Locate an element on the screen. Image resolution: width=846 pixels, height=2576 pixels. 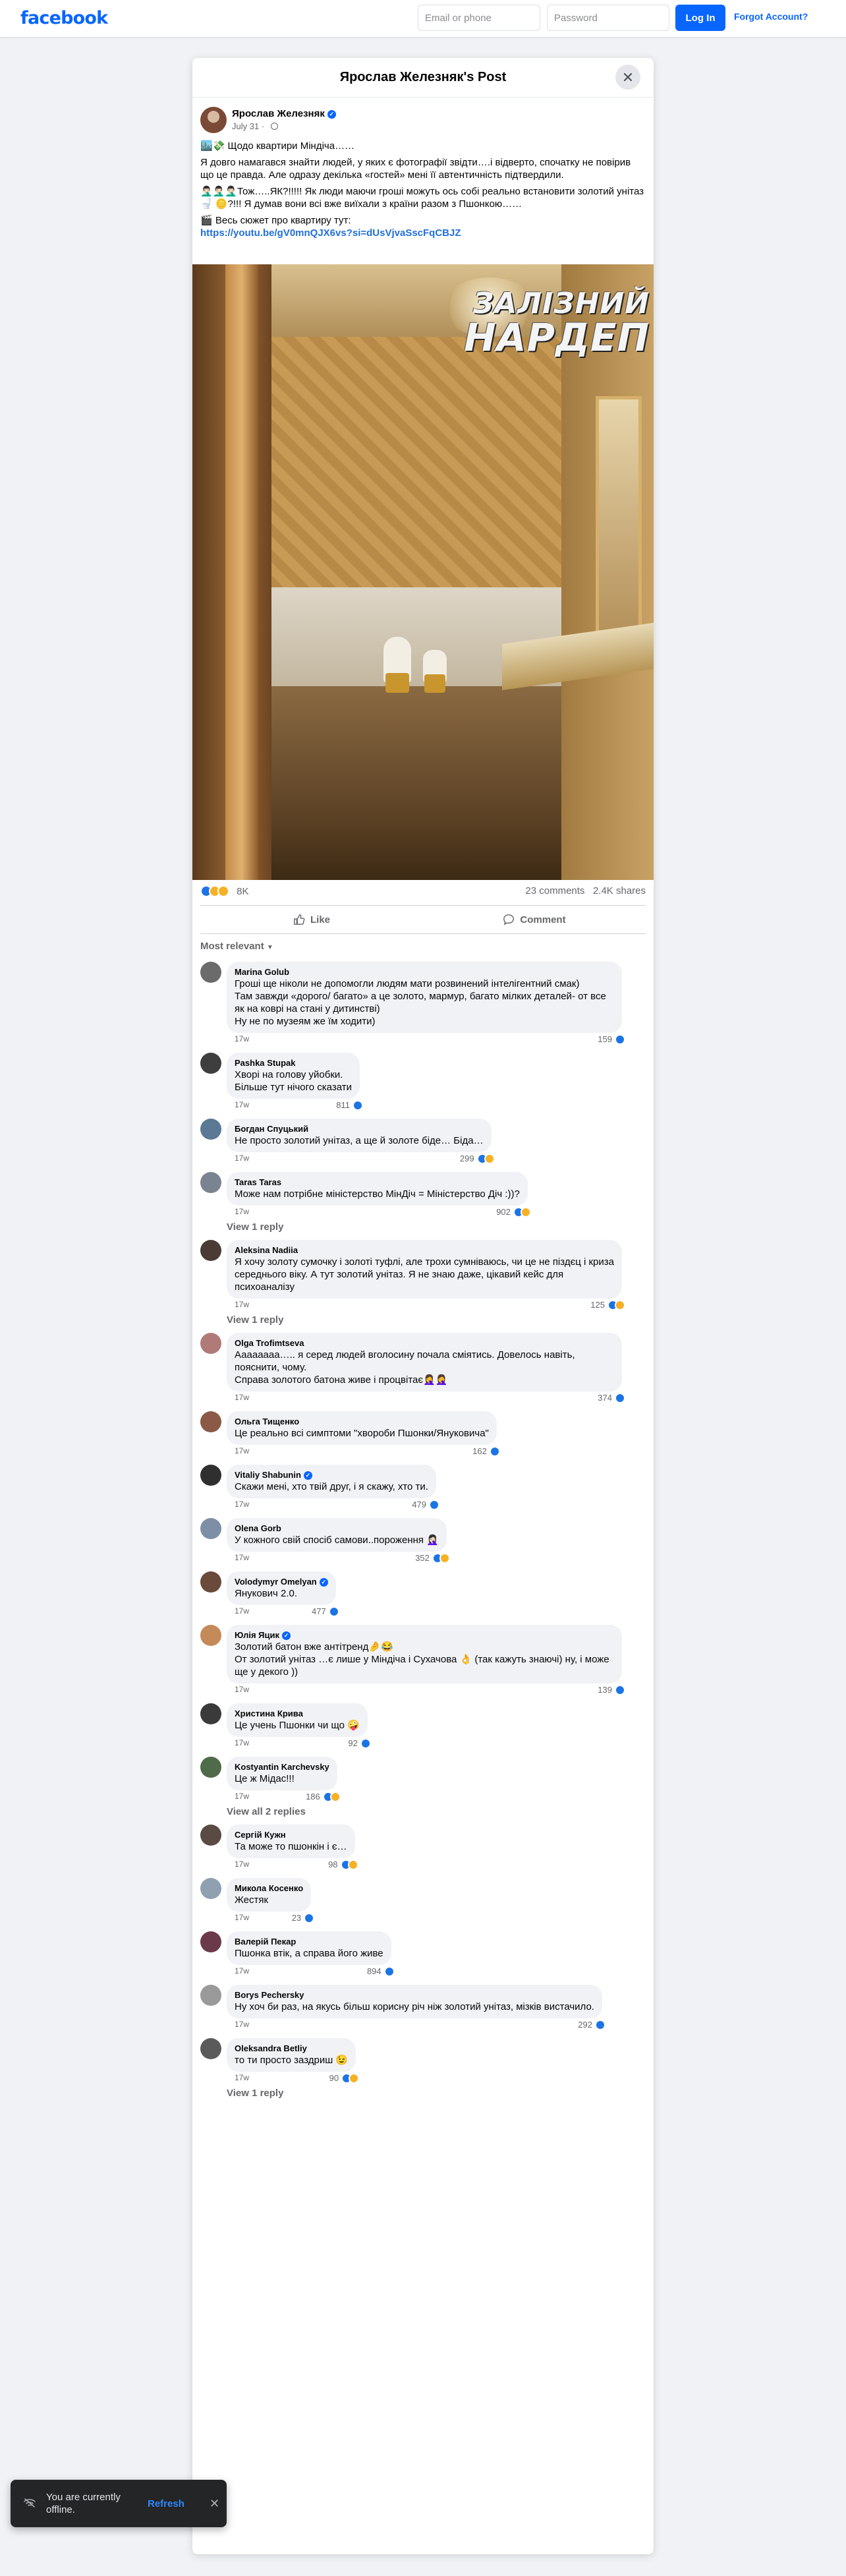
commenter-name-text: Volodymyr Omelyan is located at coordinates (276, 1582).